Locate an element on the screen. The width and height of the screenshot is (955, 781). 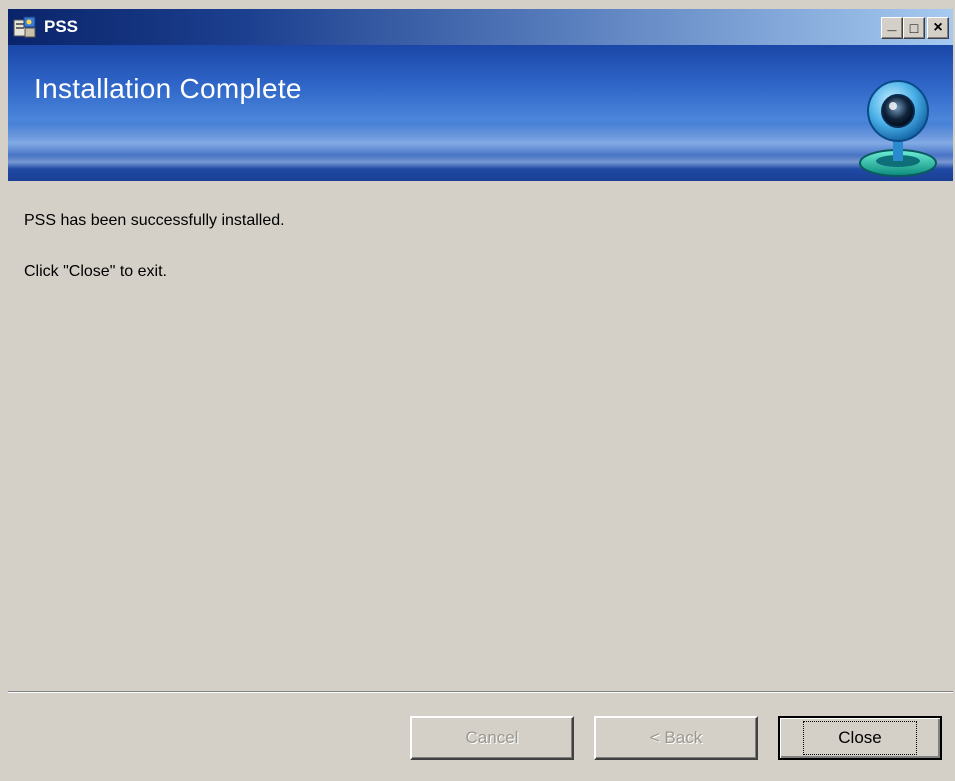
window-title: PSS is located at coordinates (61, 26).